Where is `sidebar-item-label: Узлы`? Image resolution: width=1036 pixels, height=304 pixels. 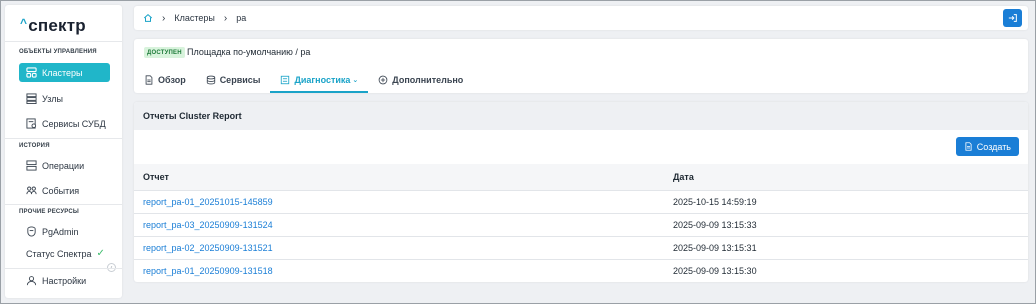 sidebar-item-label: Узлы is located at coordinates (52, 98).